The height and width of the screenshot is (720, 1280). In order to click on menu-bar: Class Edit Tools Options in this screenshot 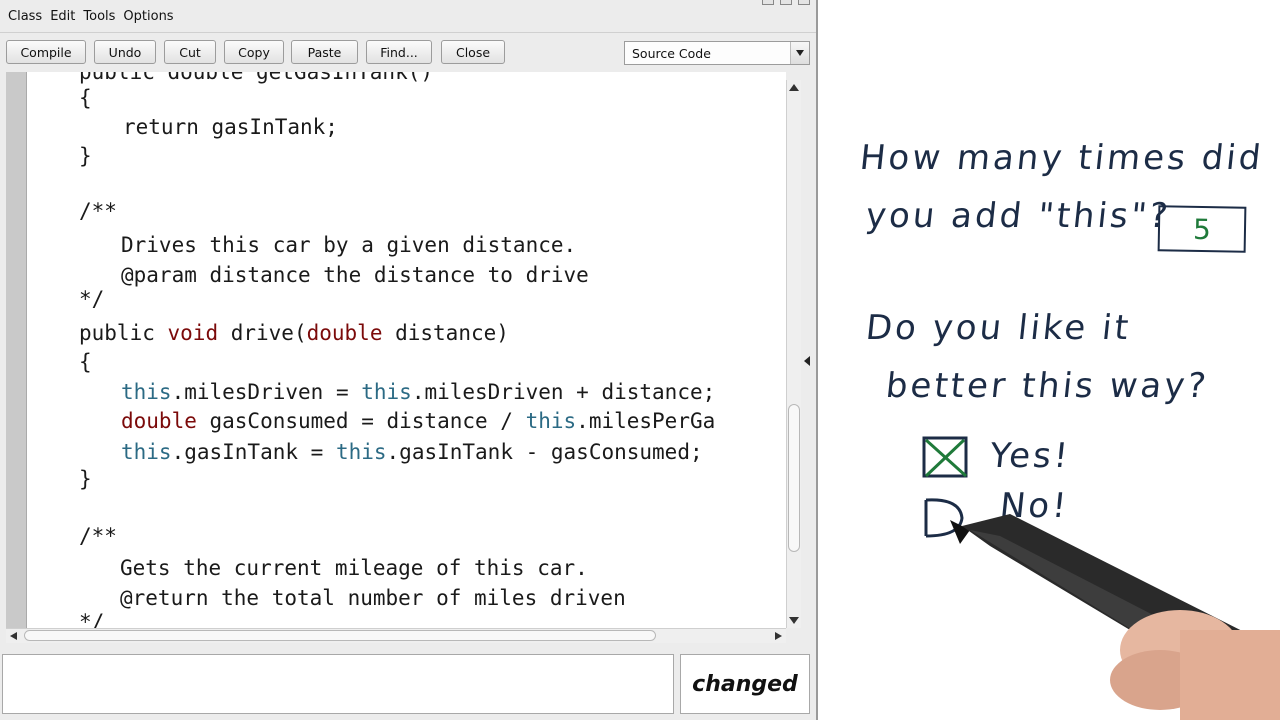, I will do `click(408, 16)`.